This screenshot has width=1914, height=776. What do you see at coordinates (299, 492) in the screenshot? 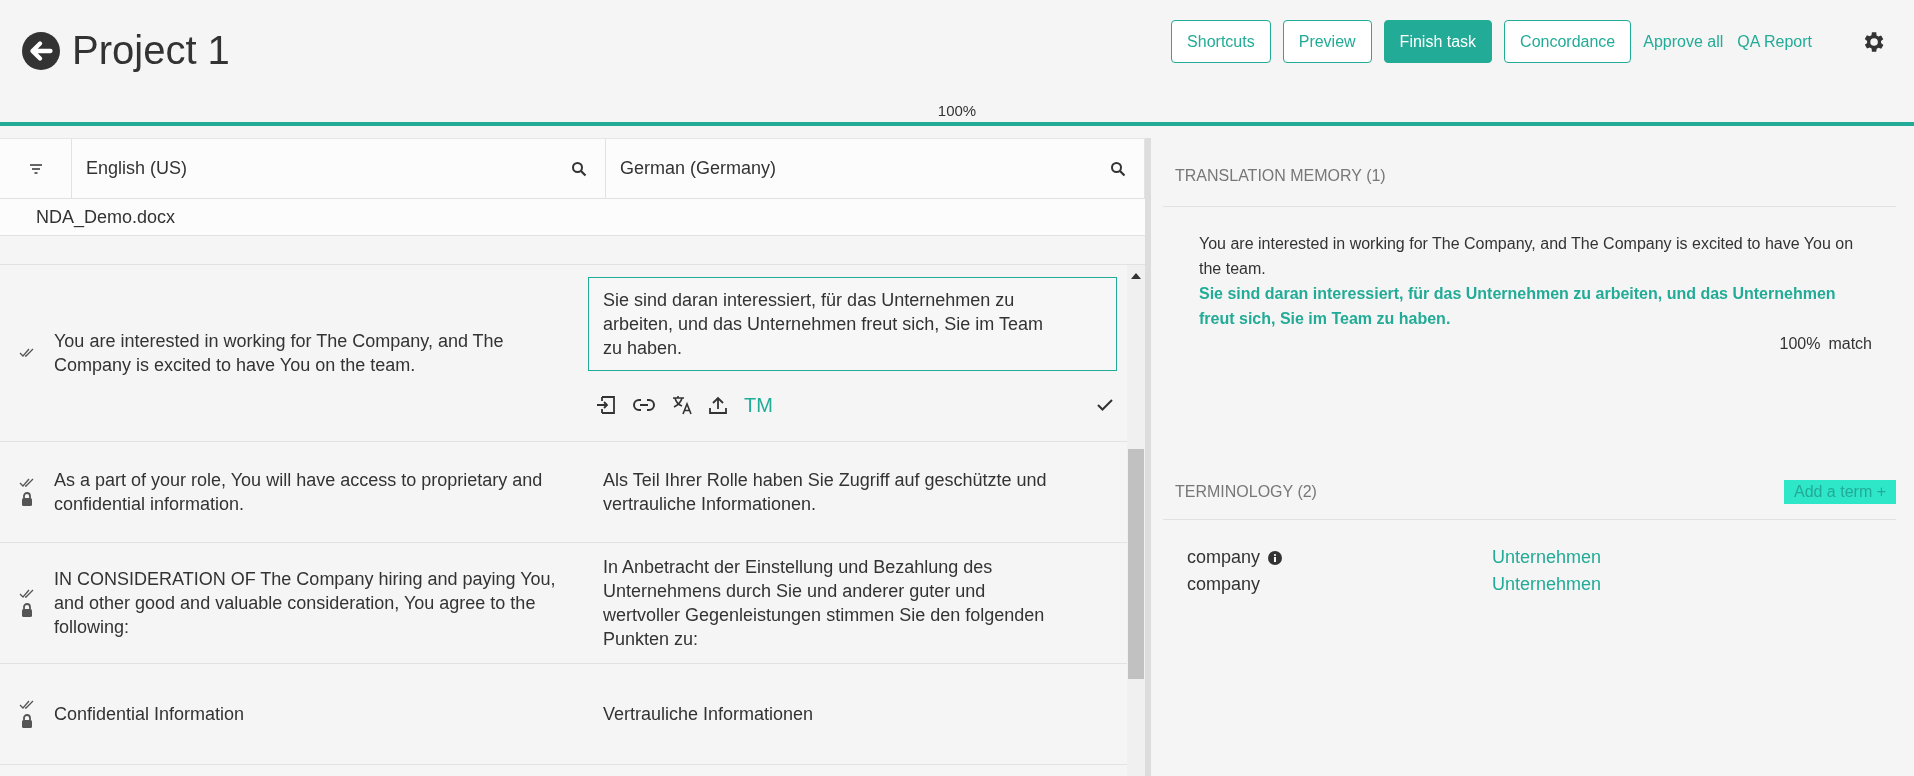
I see `source-text: As a part of your role, You will have access to proprietary and confidential information.` at bounding box center [299, 492].